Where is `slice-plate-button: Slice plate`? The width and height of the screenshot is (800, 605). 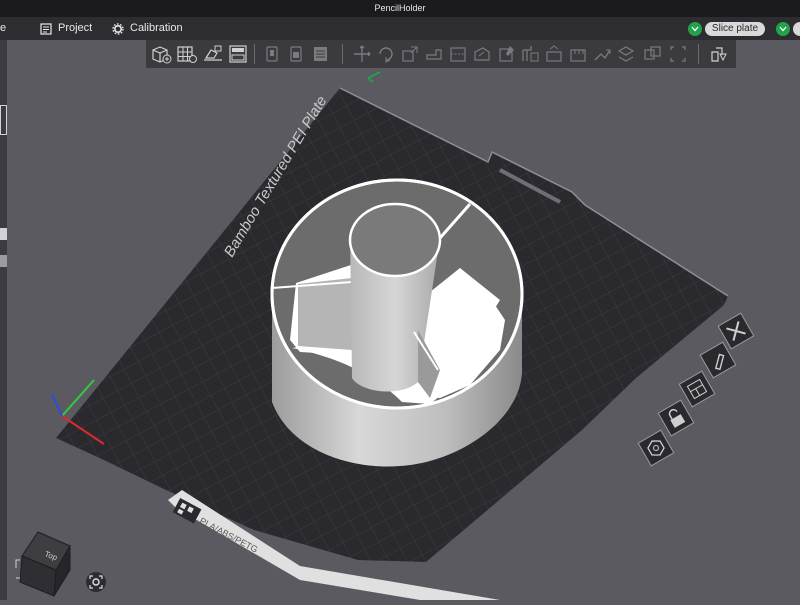
slice-plate-button: Slice plate is located at coordinates (735, 29).